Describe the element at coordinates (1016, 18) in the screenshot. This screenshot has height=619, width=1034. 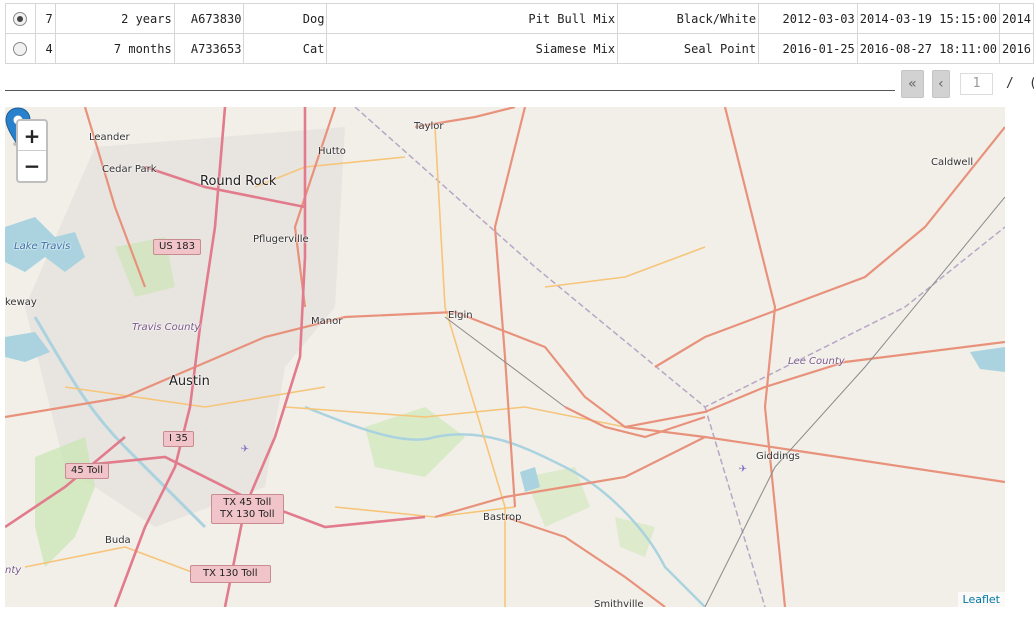
I see `table-cell: 2014` at that location.